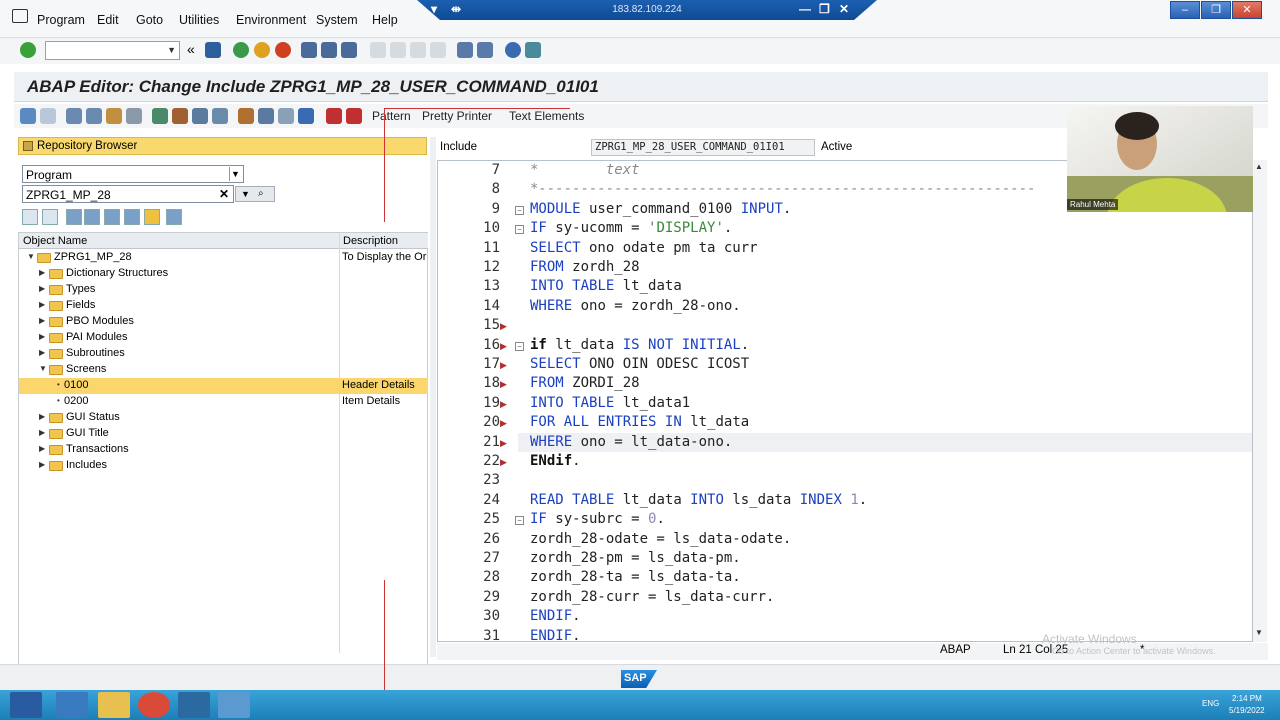 The height and width of the screenshot is (720, 1280). I want to click on info-icon, so click(306, 116).